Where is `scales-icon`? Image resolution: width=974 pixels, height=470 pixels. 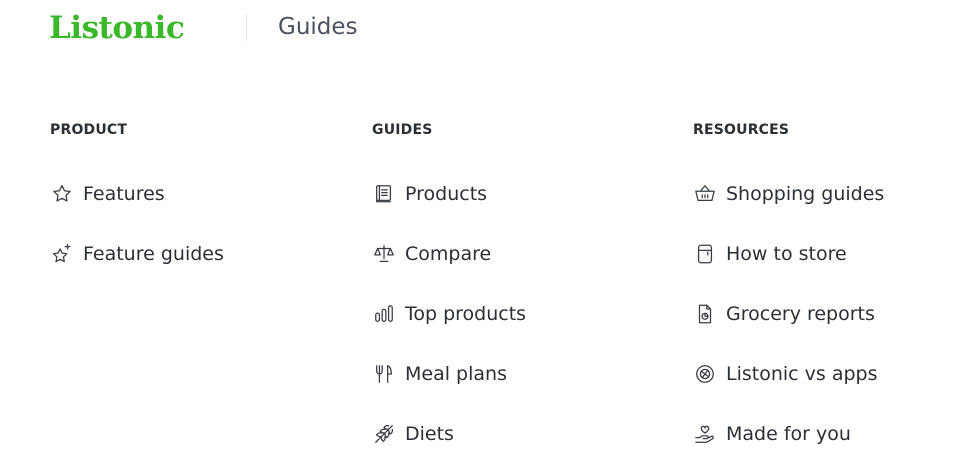
scales-icon is located at coordinates (384, 254).